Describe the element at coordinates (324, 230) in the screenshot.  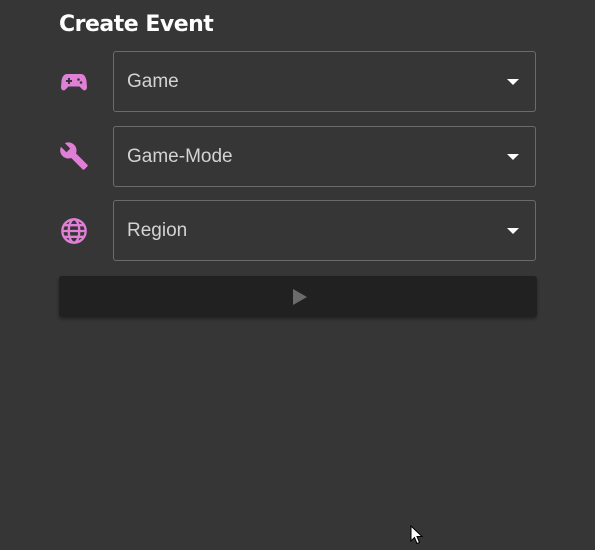
I see `region-select: Region` at that location.